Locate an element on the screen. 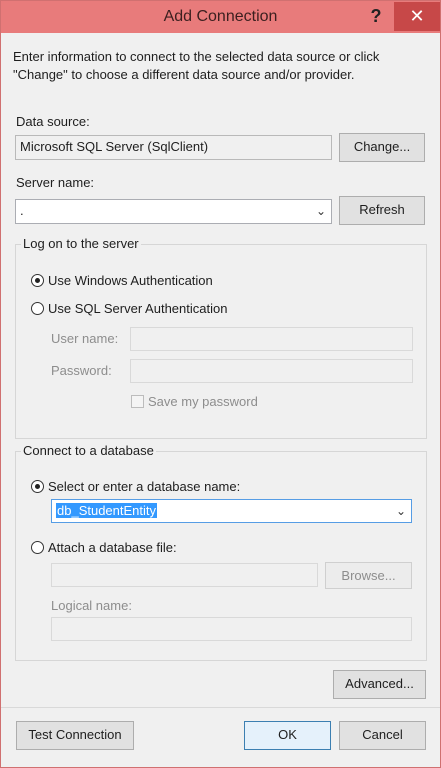 This screenshot has height=768, width=441. password-label: Password: is located at coordinates (81, 370).